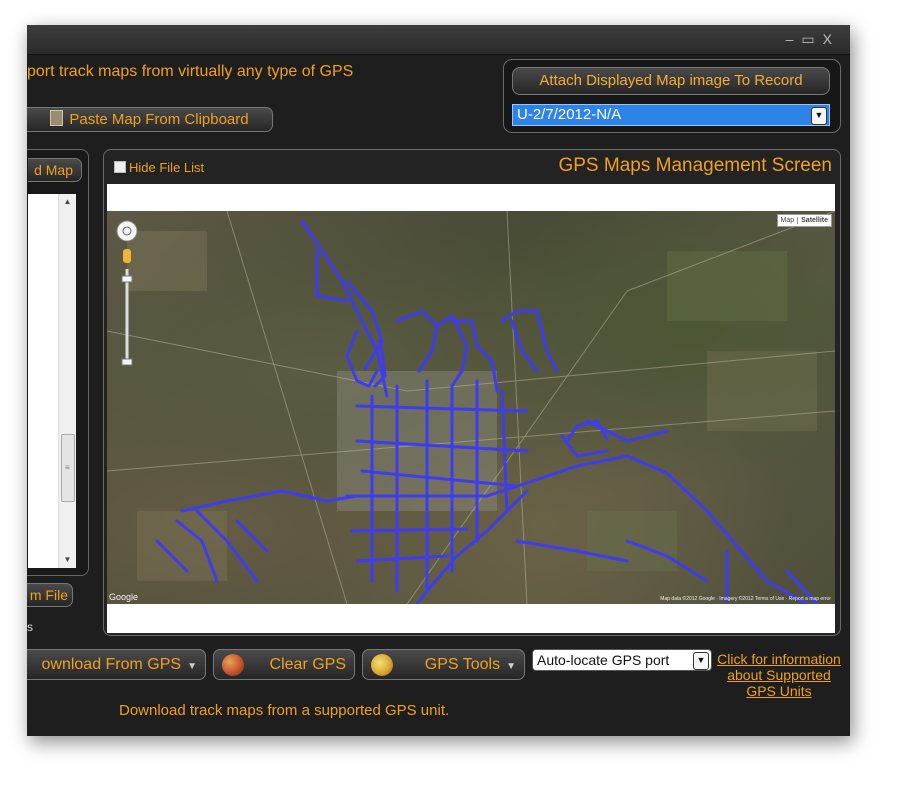  Describe the element at coordinates (120, 167) in the screenshot. I see `checkbox-icon` at that location.